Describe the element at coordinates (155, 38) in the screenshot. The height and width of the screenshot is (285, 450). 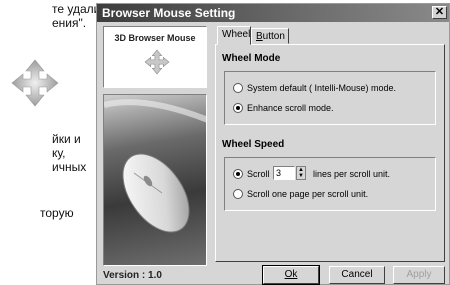
I see `logo-title: 3D Browser Mouse` at that location.